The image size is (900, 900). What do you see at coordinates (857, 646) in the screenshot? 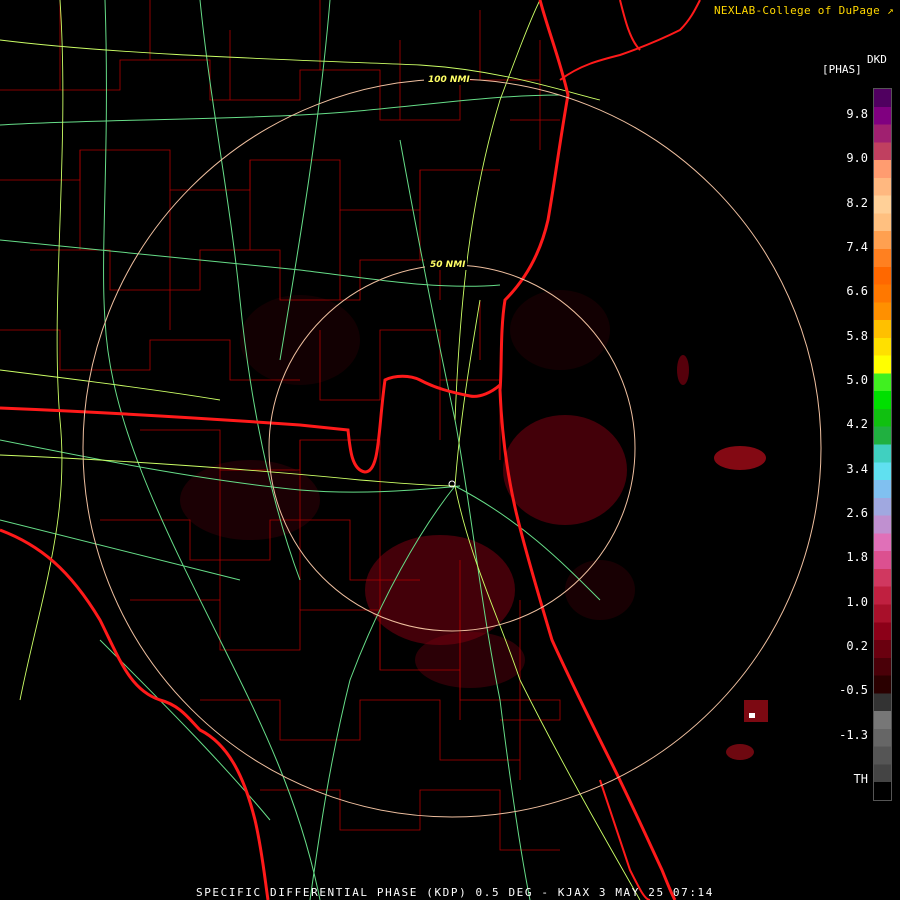
I see `color-scale-tick: 0.2` at bounding box center [857, 646].